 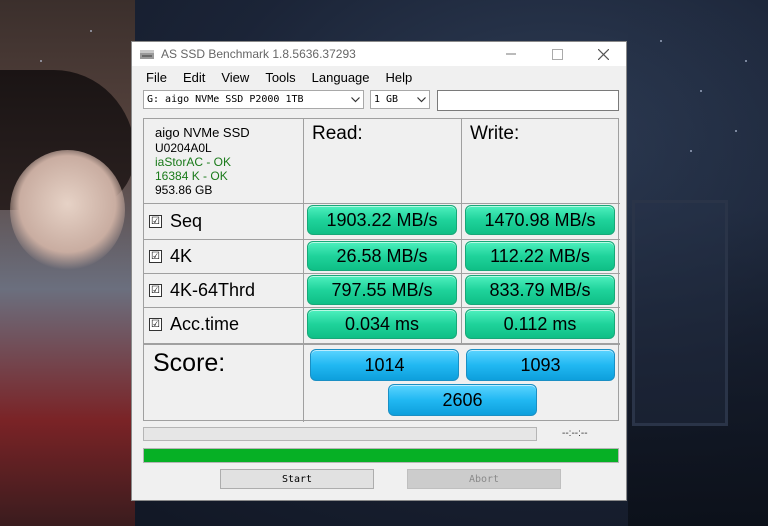 What do you see at coordinates (379, 54) in the screenshot?
I see `title-bar: AS SSD Benchmark 1.8.5636.37293` at bounding box center [379, 54].